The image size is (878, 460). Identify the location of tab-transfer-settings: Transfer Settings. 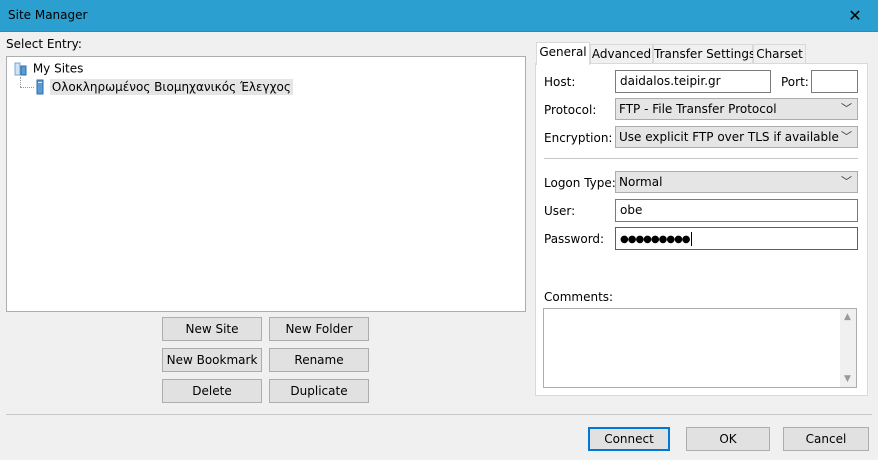
(704, 54).